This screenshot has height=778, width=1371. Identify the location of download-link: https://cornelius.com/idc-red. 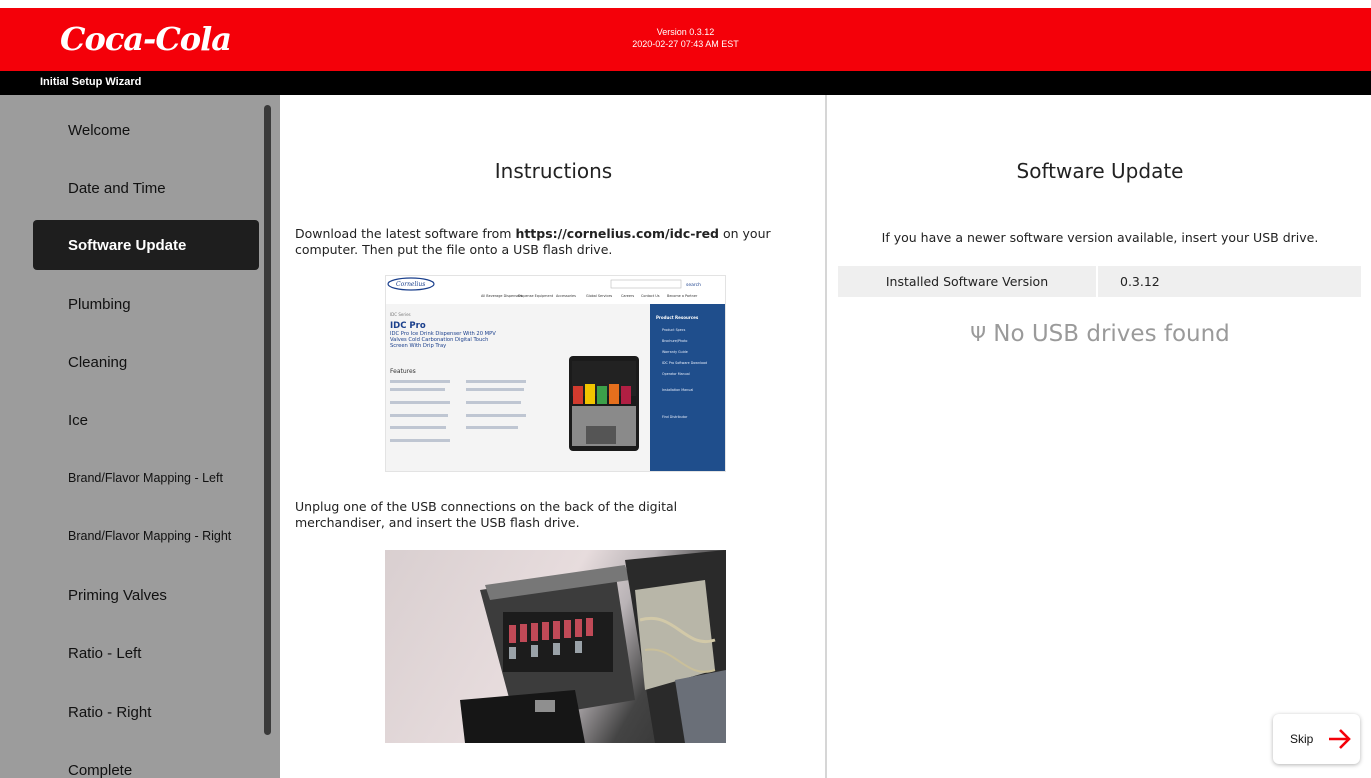
(617, 233).